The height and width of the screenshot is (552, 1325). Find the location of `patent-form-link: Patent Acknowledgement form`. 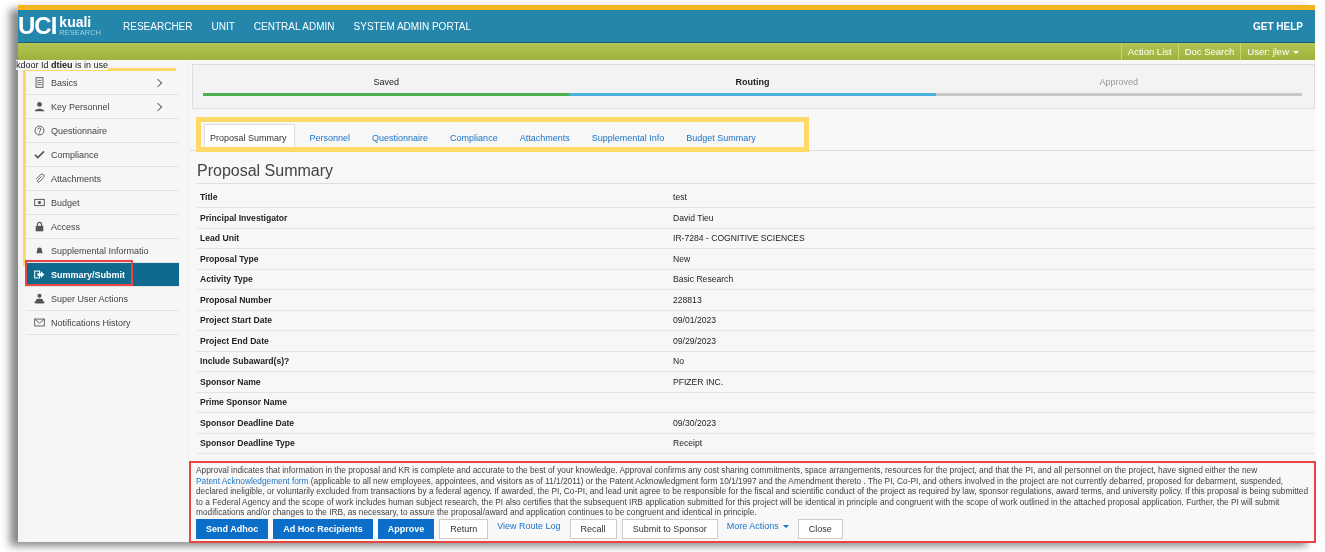

patent-form-link: Patent Acknowledgement form is located at coordinates (252, 480).